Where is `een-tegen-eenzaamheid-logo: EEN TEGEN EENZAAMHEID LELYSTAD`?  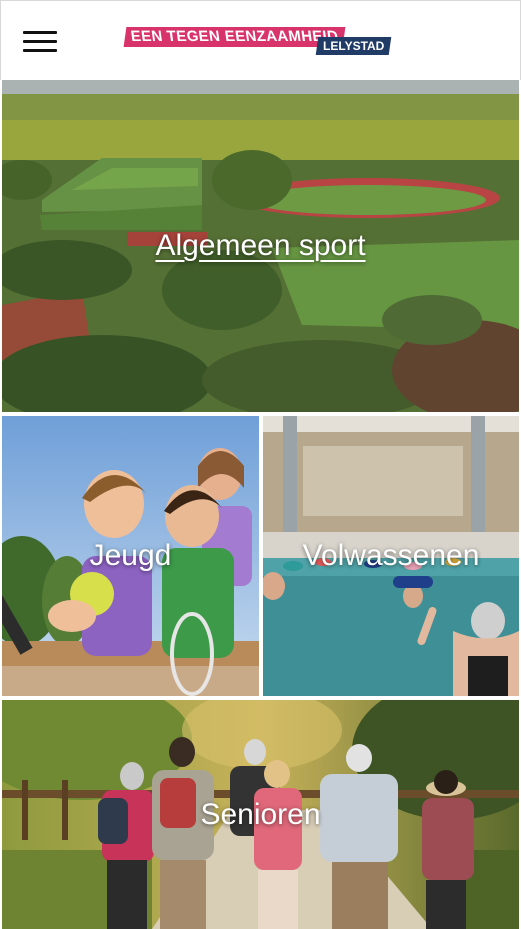 een-tegen-eenzaamheid-logo: EEN TEGEN EENZAAMHEID LELYSTAD is located at coordinates (262, 42).